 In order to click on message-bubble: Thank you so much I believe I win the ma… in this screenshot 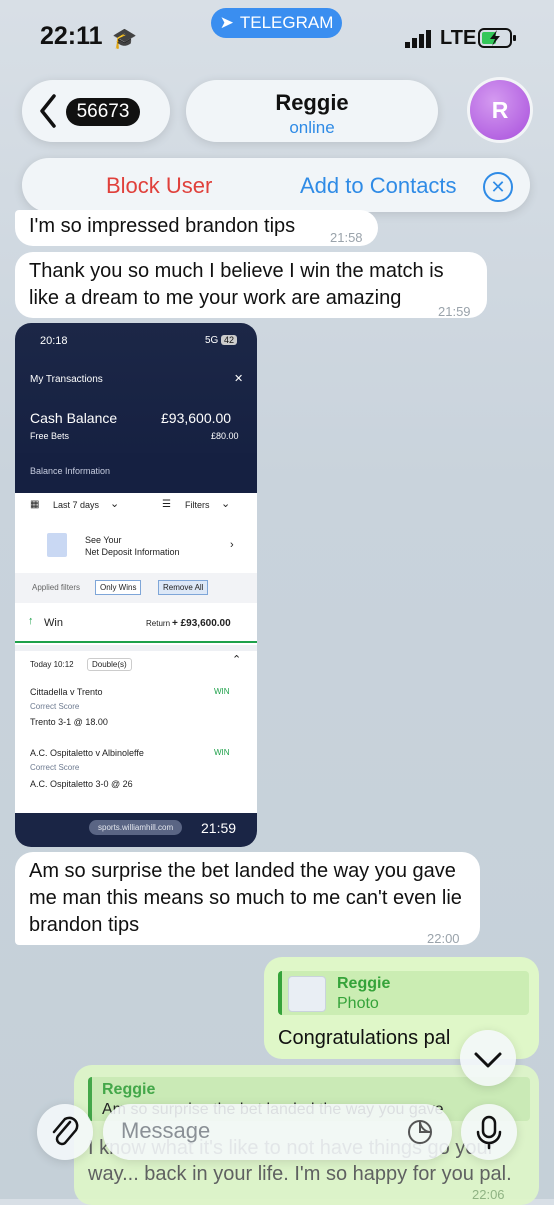, I will do `click(251, 285)`.